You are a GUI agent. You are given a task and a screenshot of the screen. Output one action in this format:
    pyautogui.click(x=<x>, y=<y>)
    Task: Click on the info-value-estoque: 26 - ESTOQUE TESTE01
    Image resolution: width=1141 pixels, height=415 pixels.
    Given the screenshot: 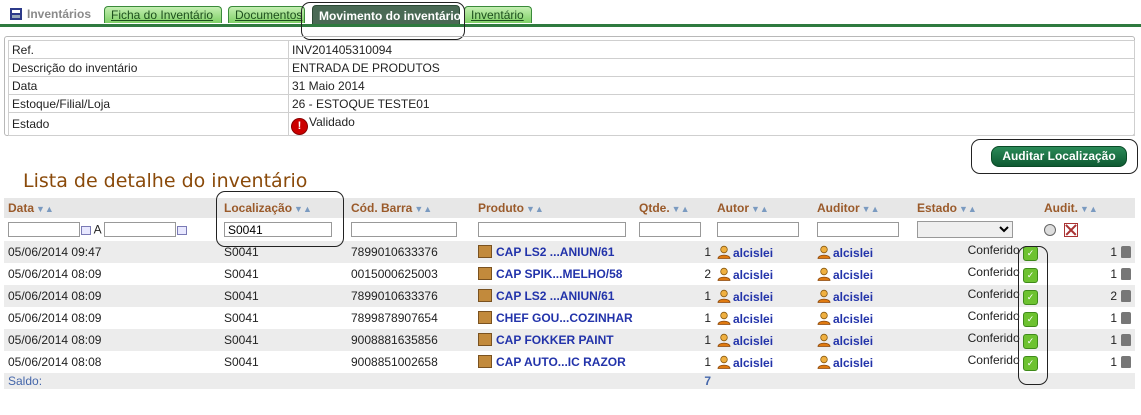 What is the action you would take?
    pyautogui.click(x=711, y=103)
    